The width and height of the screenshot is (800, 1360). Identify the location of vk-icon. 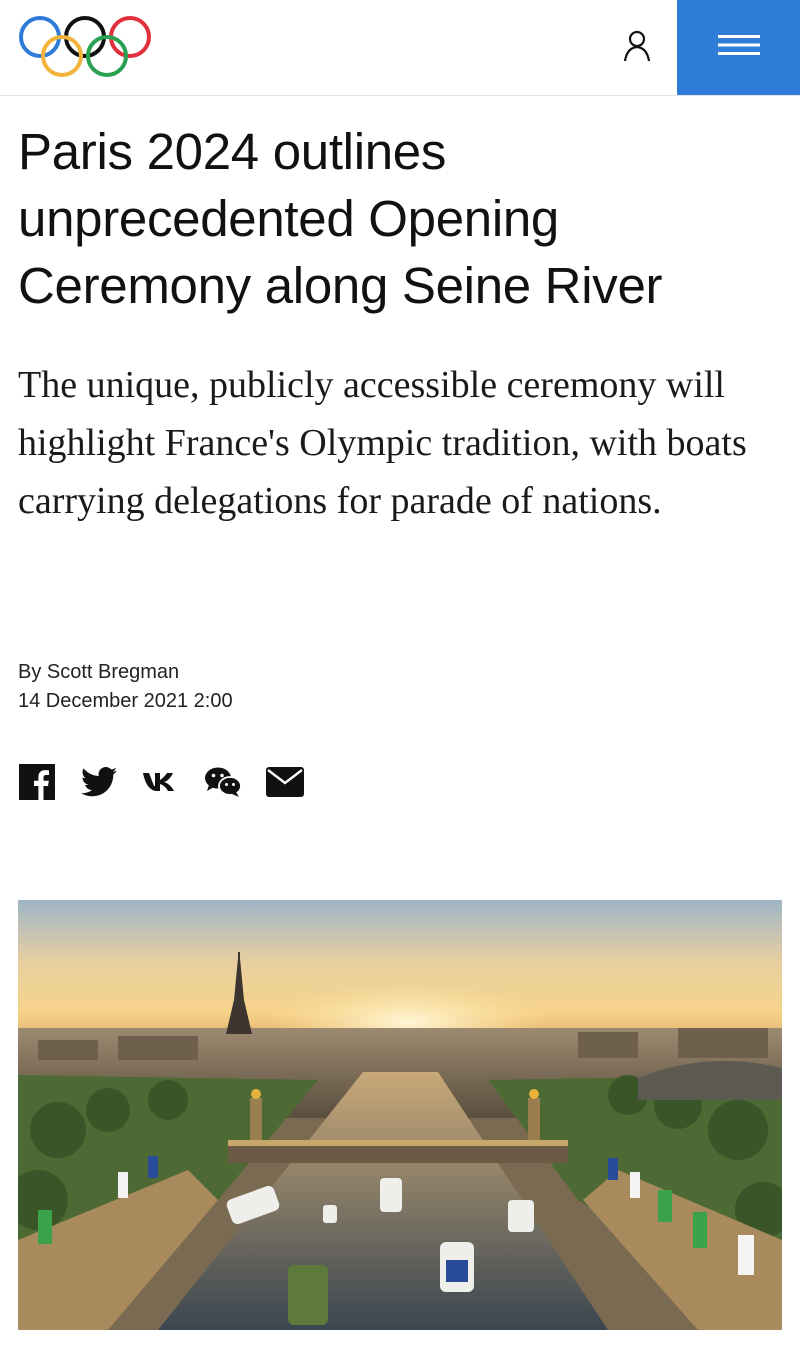
(161, 784).